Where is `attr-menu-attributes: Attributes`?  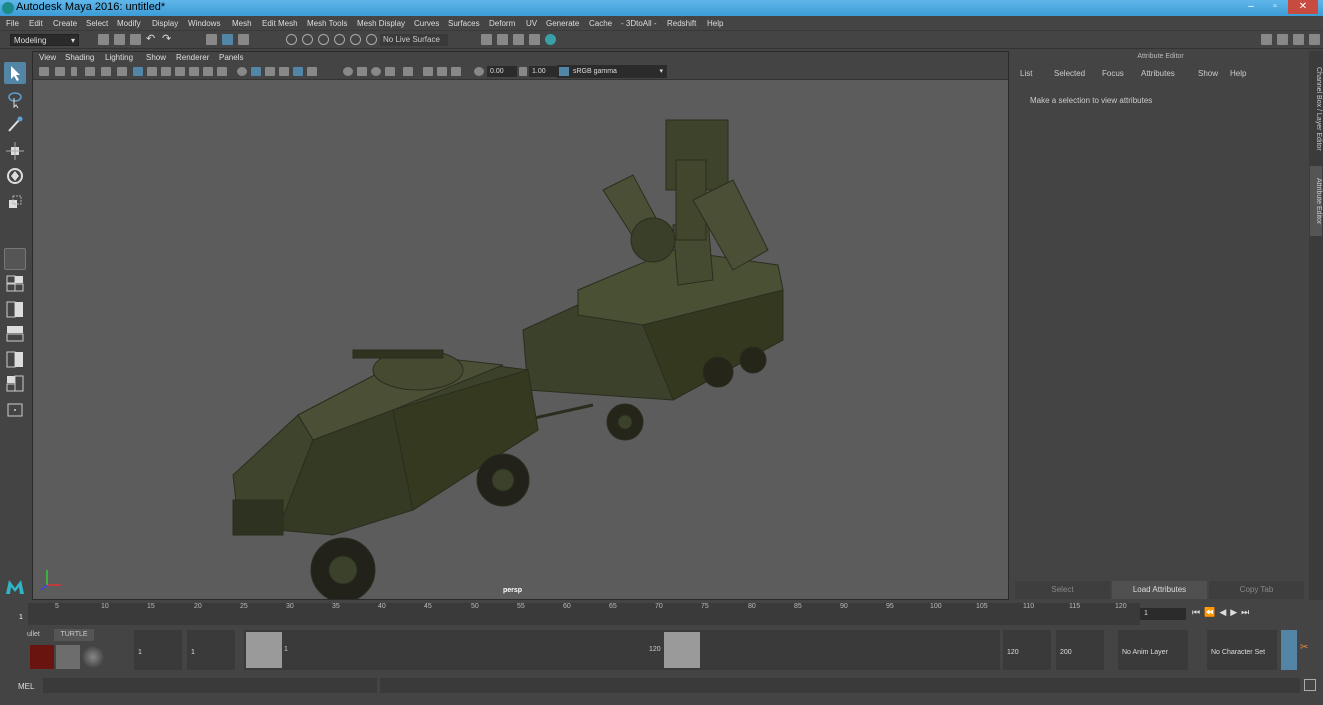 attr-menu-attributes: Attributes is located at coordinates (1158, 73).